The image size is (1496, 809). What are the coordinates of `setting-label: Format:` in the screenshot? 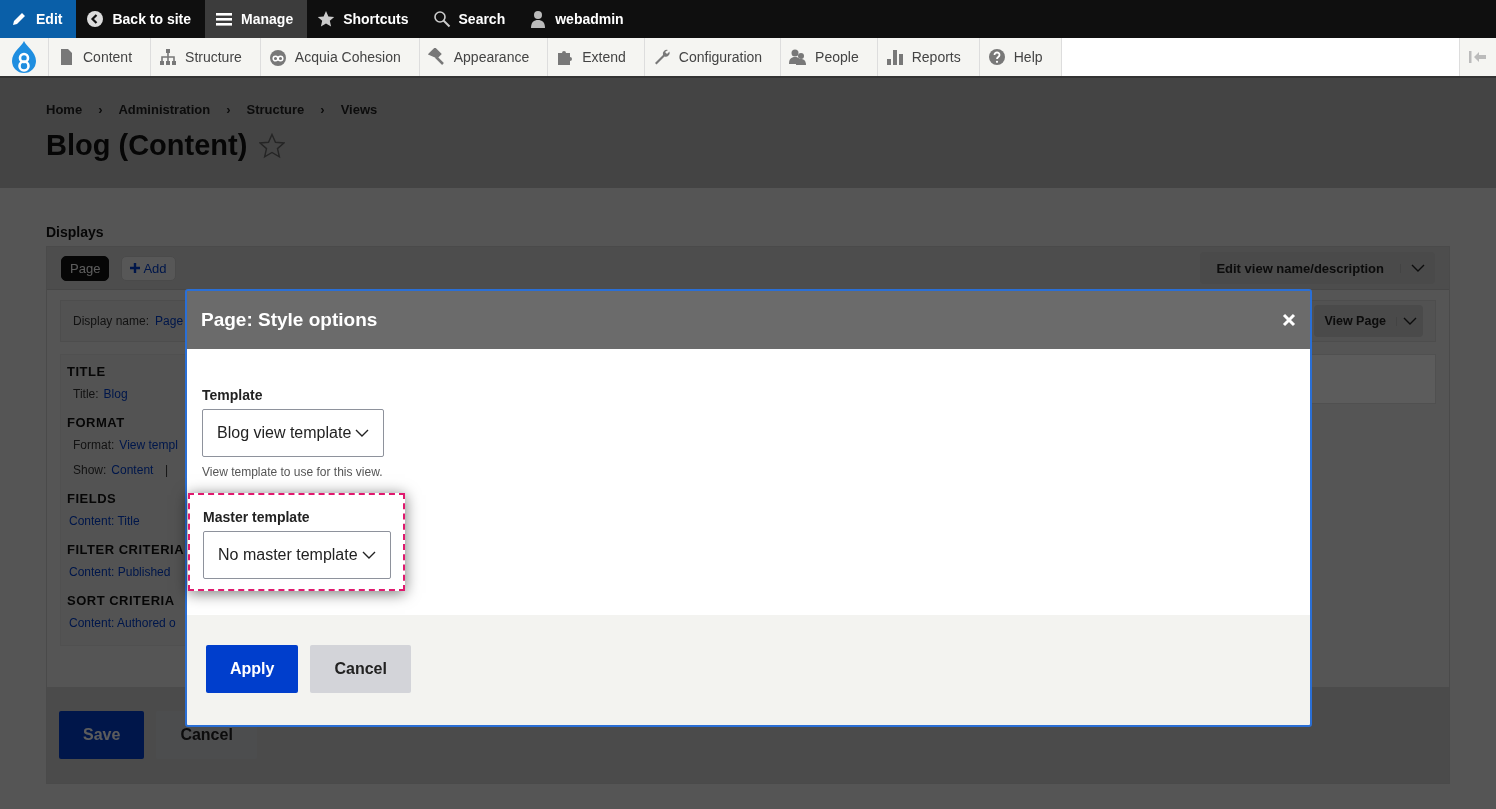 It's located at (94, 444).